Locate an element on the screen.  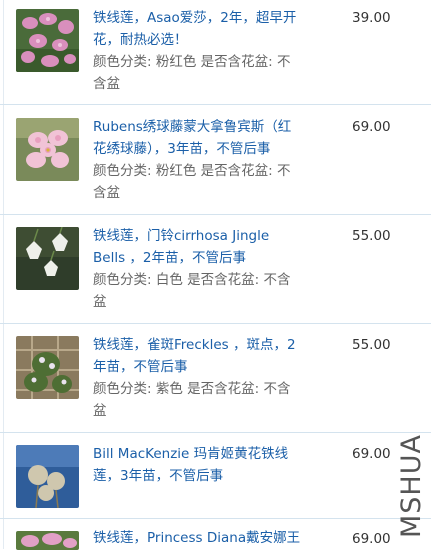
item-title-line1: 铁线莲，Asao爱莎，2年，超早开 is located at coordinates (209, 18).